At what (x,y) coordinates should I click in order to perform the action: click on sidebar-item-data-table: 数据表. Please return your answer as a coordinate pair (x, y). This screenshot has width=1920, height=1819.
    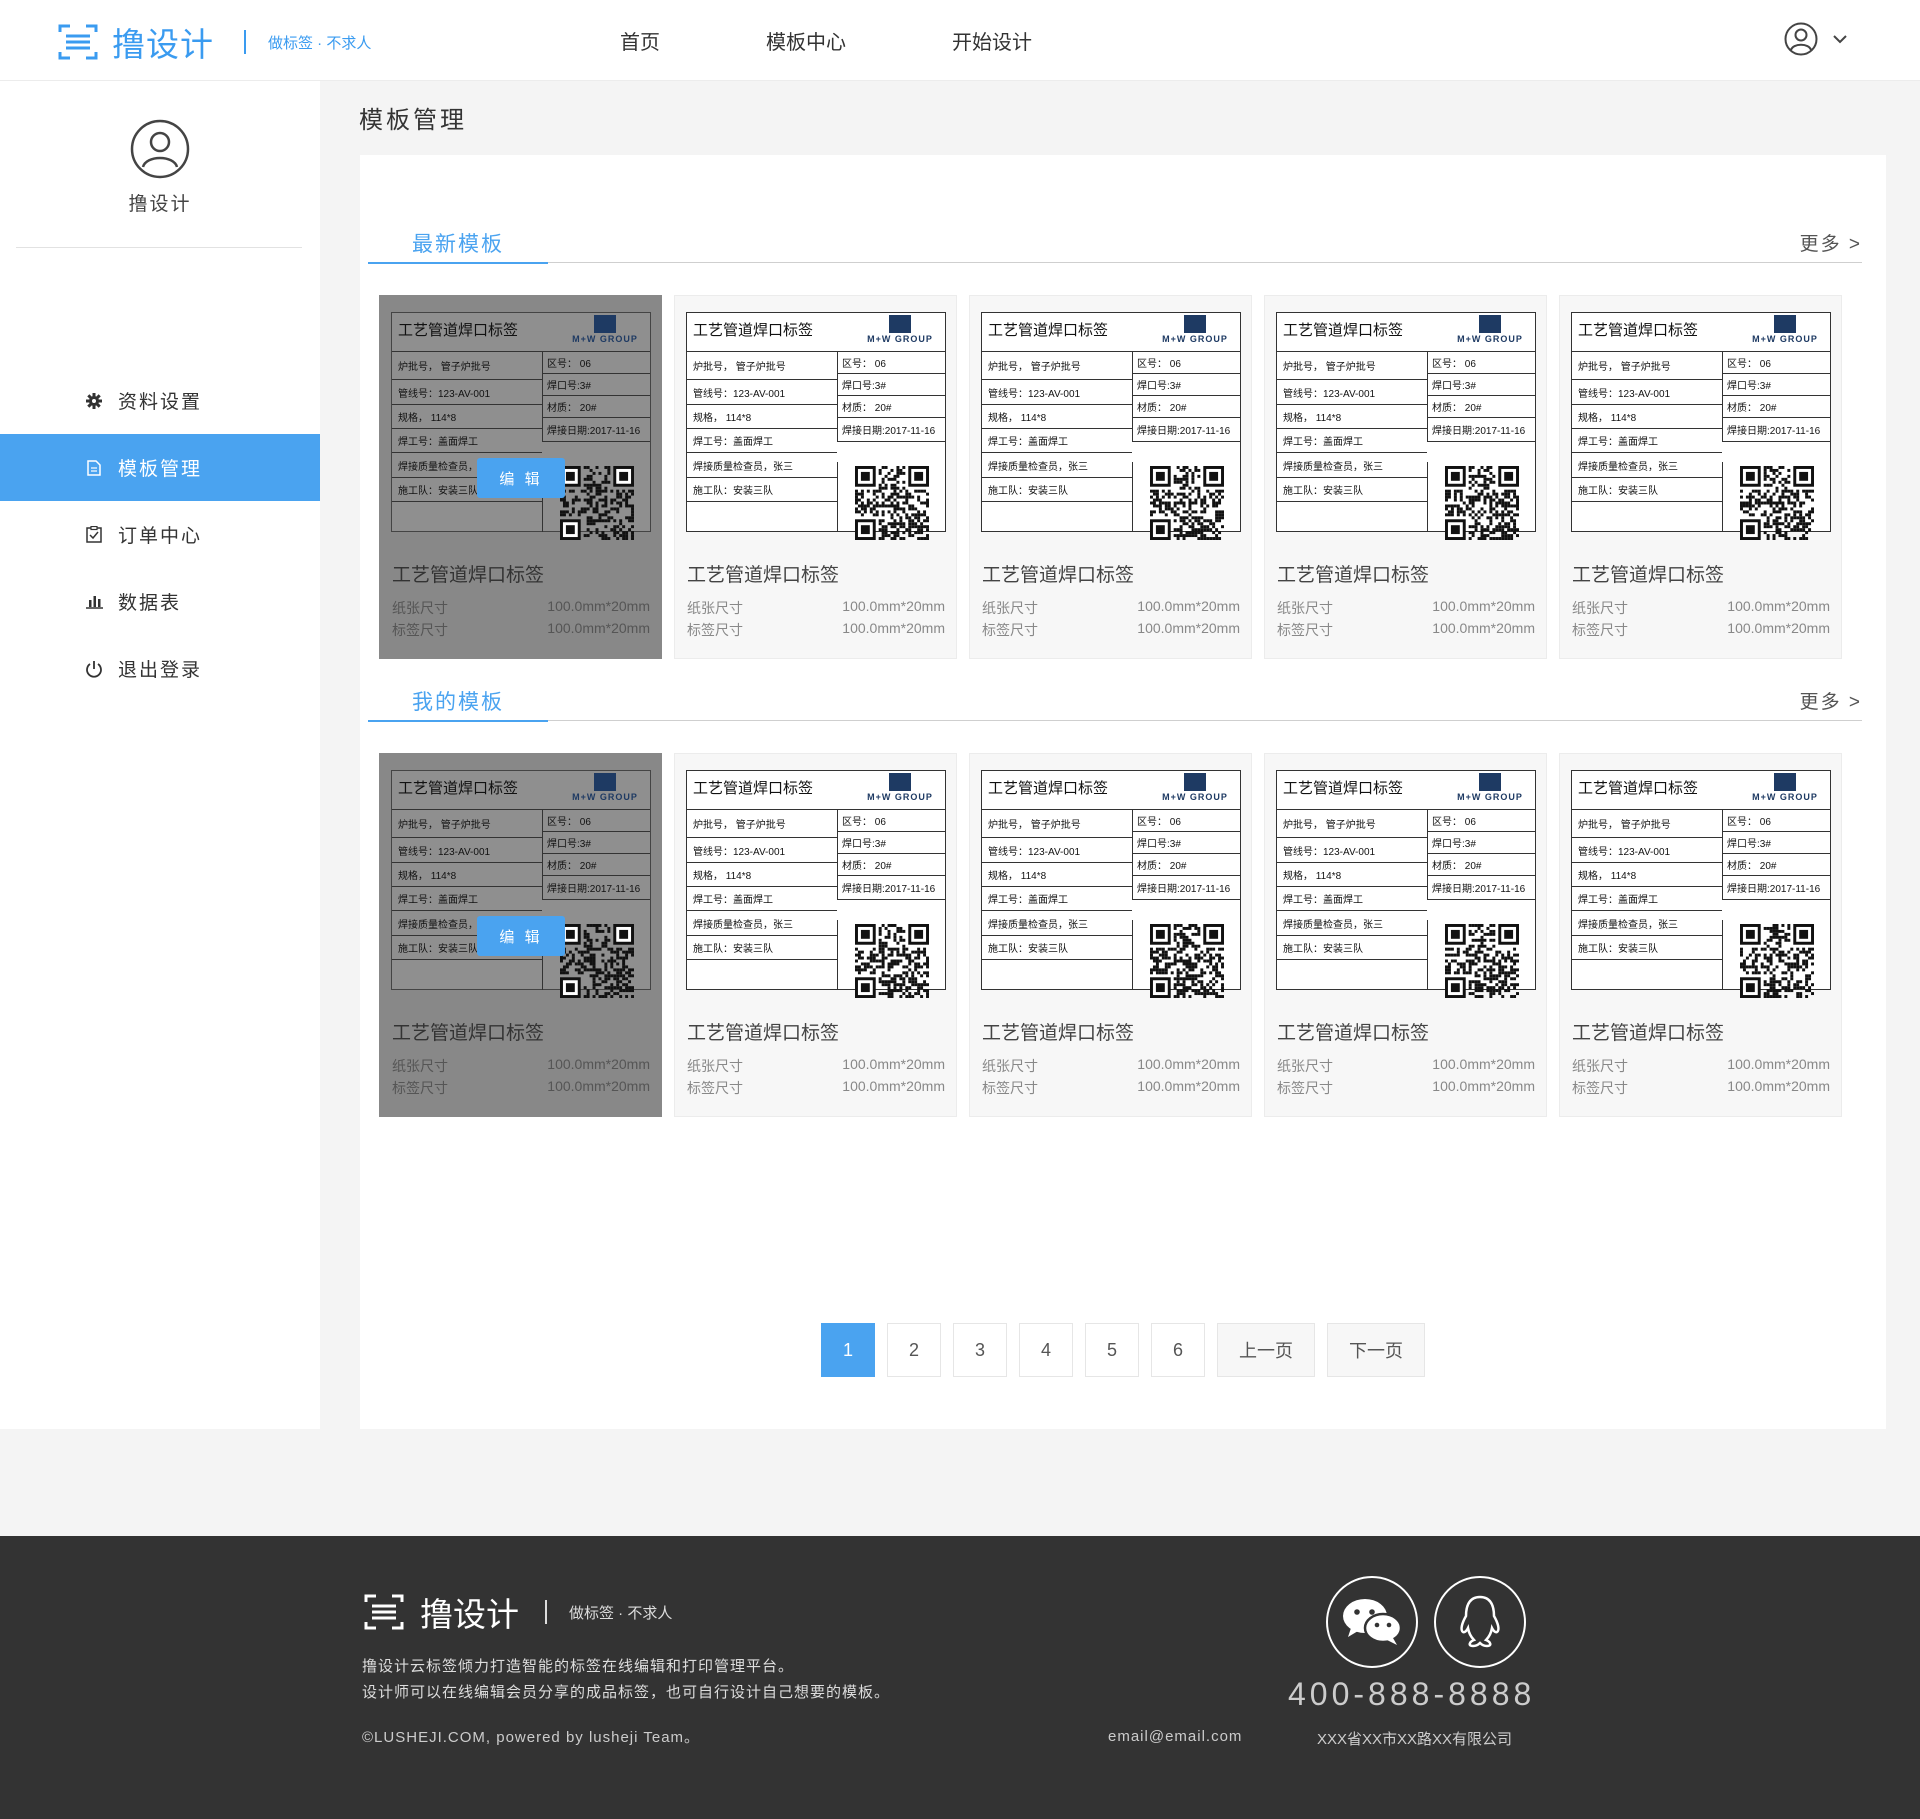
    Looking at the image, I should click on (160, 601).